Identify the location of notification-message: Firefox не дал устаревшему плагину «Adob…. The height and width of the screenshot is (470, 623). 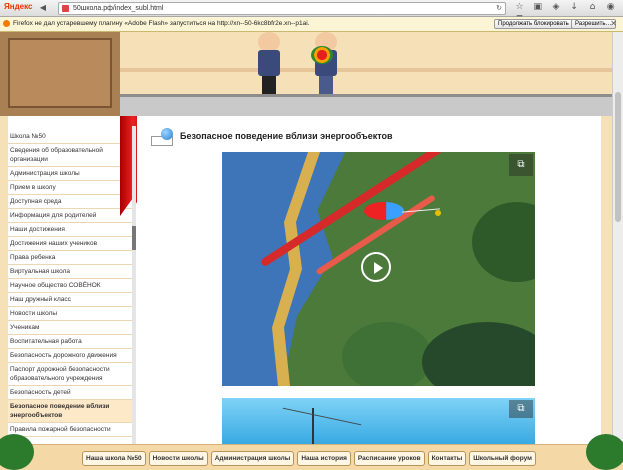
(161, 23).